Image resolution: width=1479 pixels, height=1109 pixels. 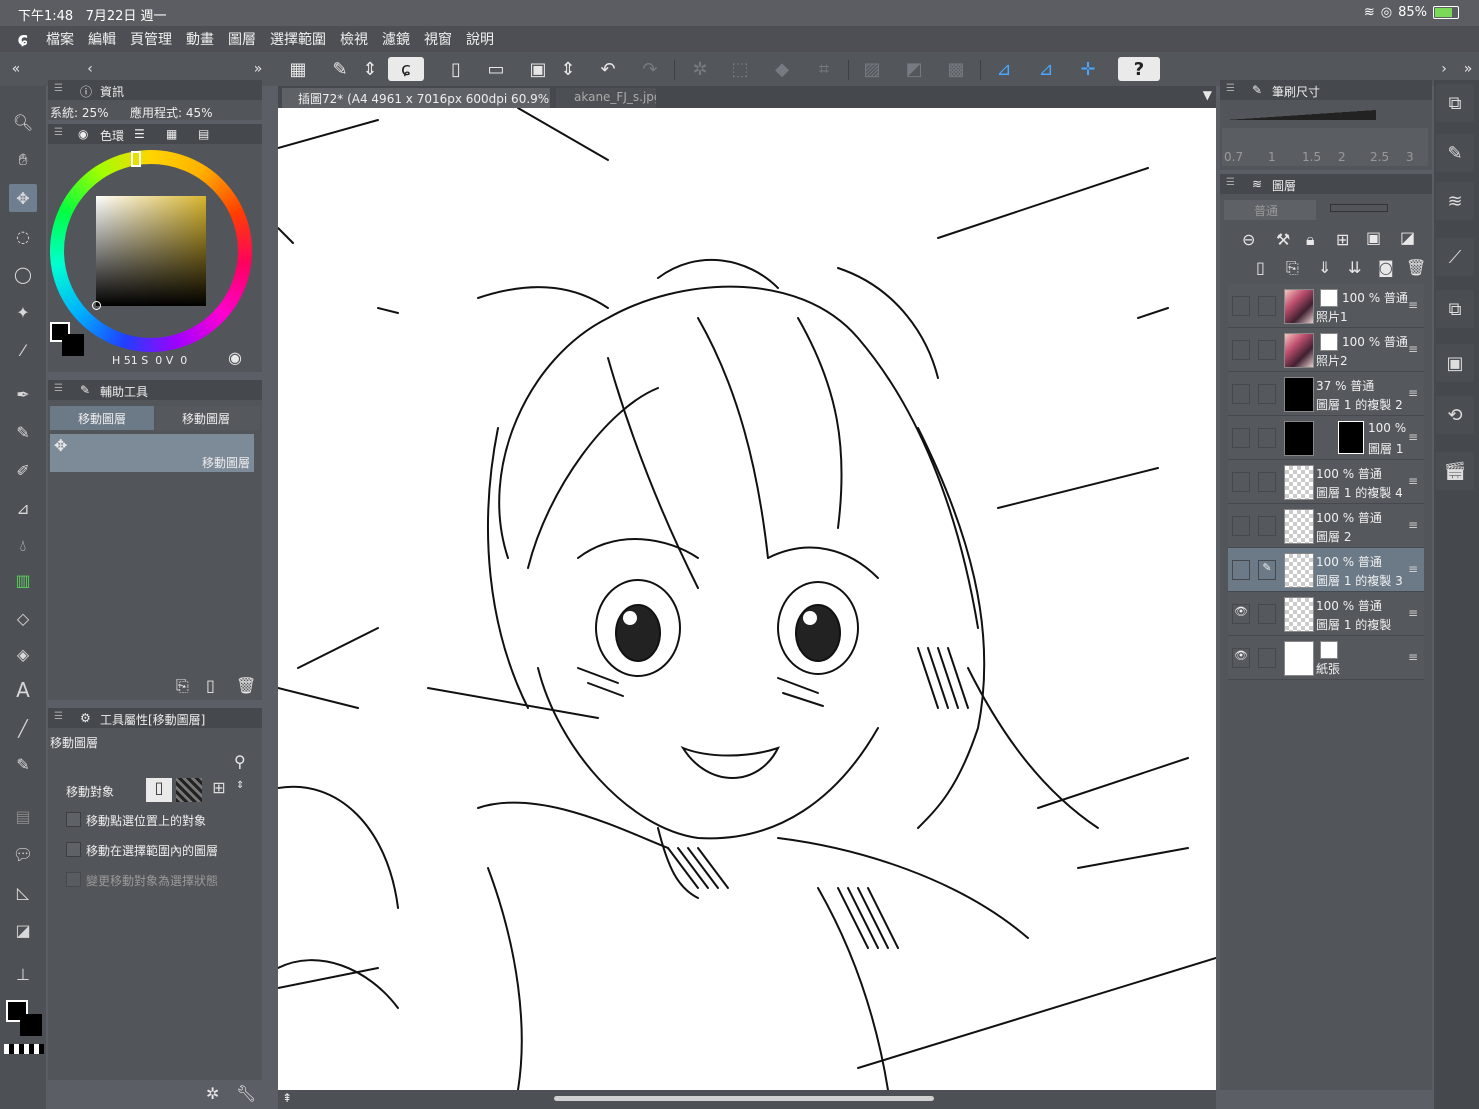 What do you see at coordinates (16, 69) in the screenshot?
I see `collapse-left-icon: «` at bounding box center [16, 69].